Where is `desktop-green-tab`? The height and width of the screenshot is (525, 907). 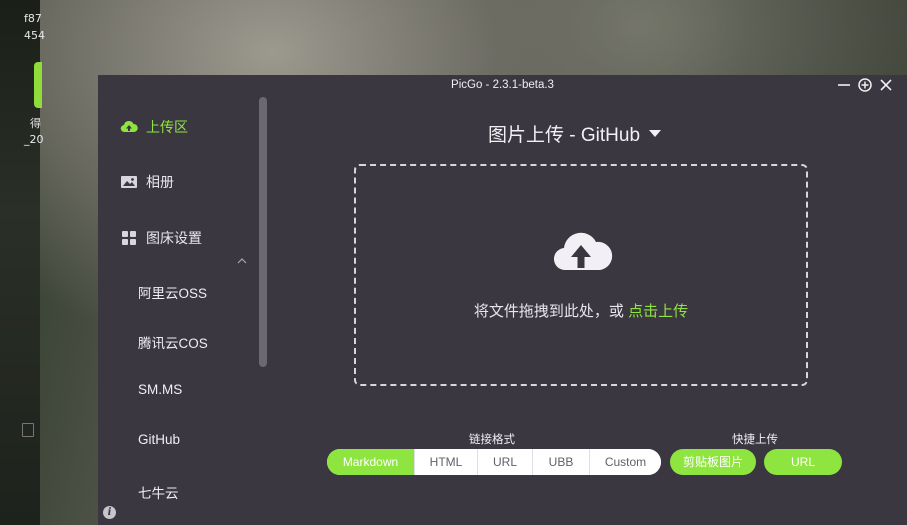
desktop-green-tab is located at coordinates (38, 85).